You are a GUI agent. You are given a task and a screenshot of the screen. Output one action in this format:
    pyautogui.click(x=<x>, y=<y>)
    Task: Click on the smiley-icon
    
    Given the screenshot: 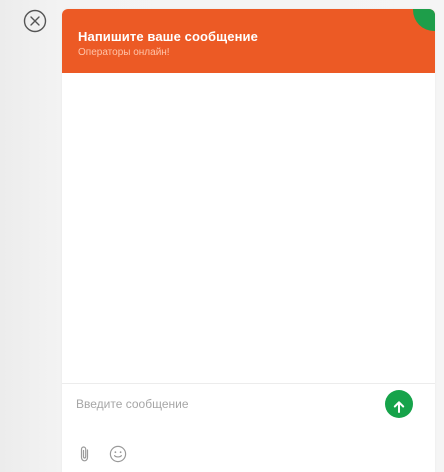 What is the action you would take?
    pyautogui.click(x=118, y=454)
    